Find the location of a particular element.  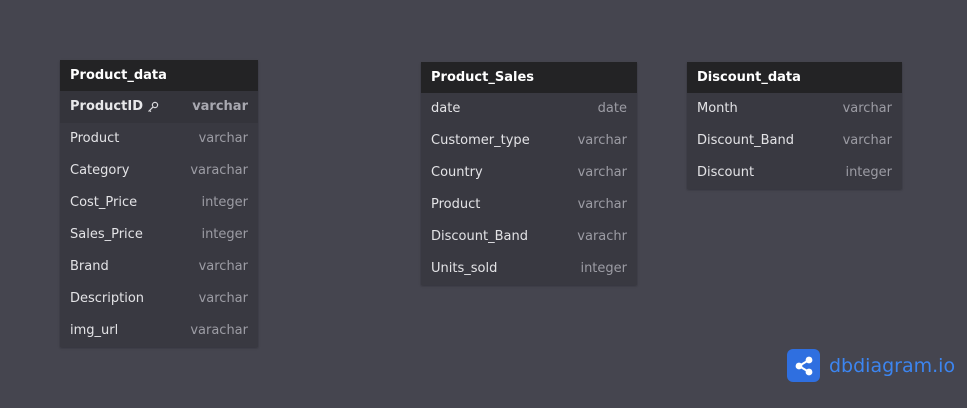

table-header: Discount_data is located at coordinates (794, 77).